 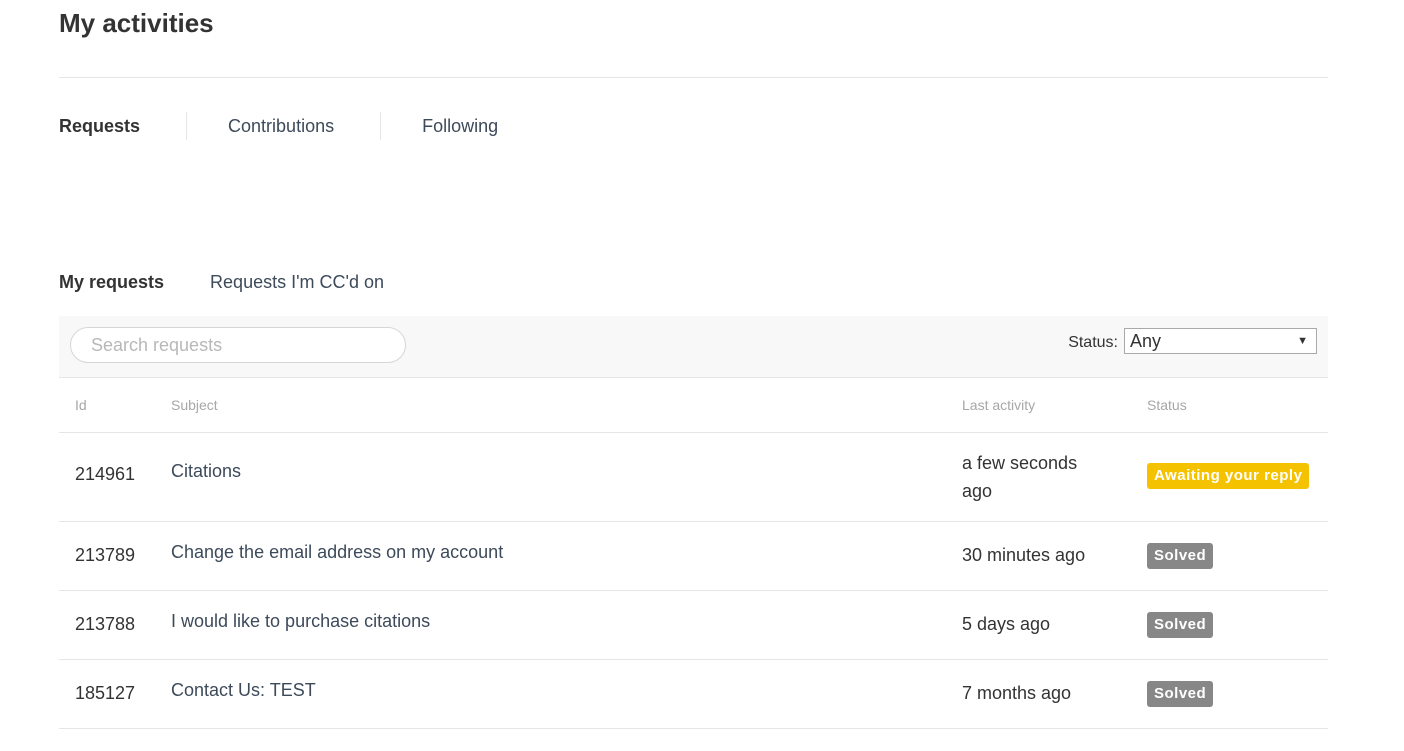 I want to click on activities-nav: Requests Contributions Following, so click(x=278, y=126).